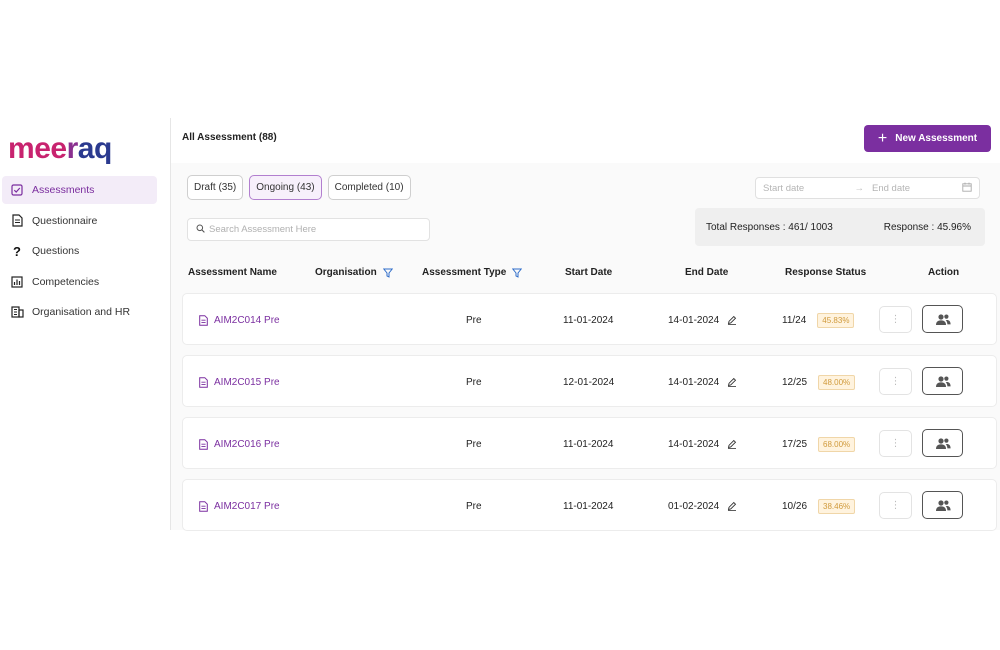  I want to click on response-count: 17/25, so click(795, 444).